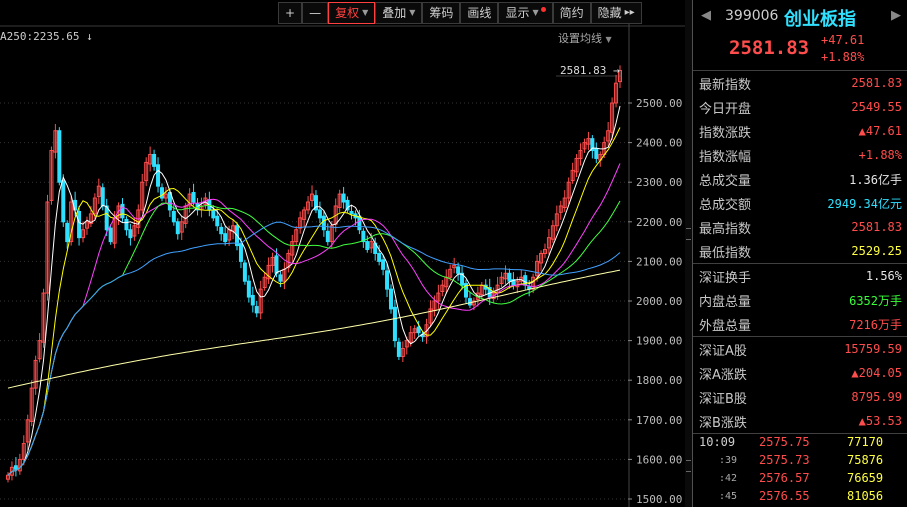 The image size is (907, 507). What do you see at coordinates (725, 205) in the screenshot?
I see `stat-label: 总成交额` at bounding box center [725, 205].